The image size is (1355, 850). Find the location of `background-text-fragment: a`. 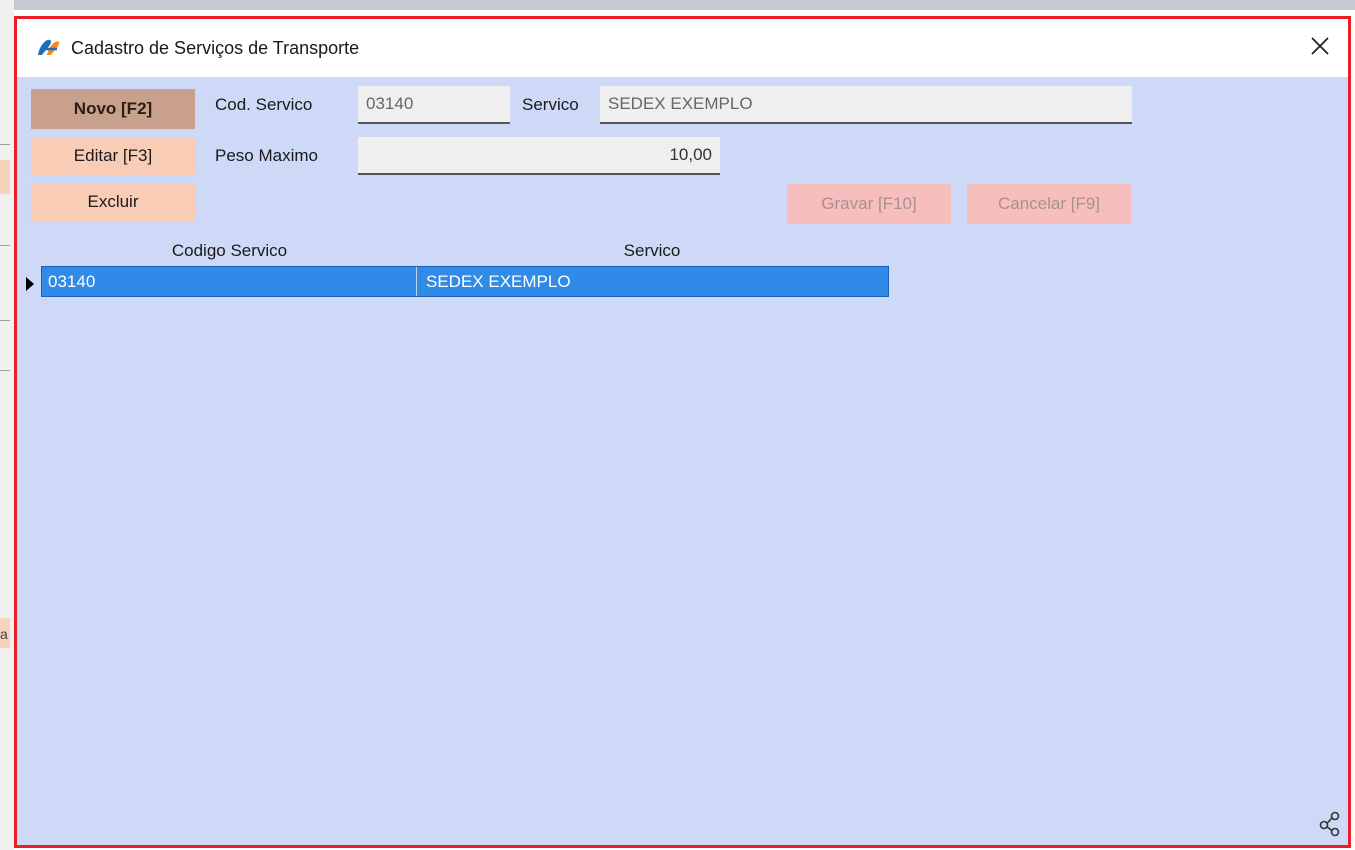

background-text-fragment: a is located at coordinates (4, 634).